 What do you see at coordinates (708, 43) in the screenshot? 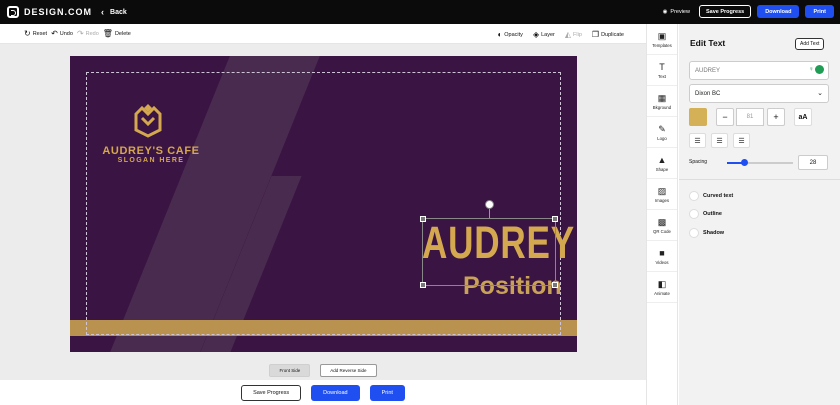
I see `panel-title: Edit Text` at bounding box center [708, 43].